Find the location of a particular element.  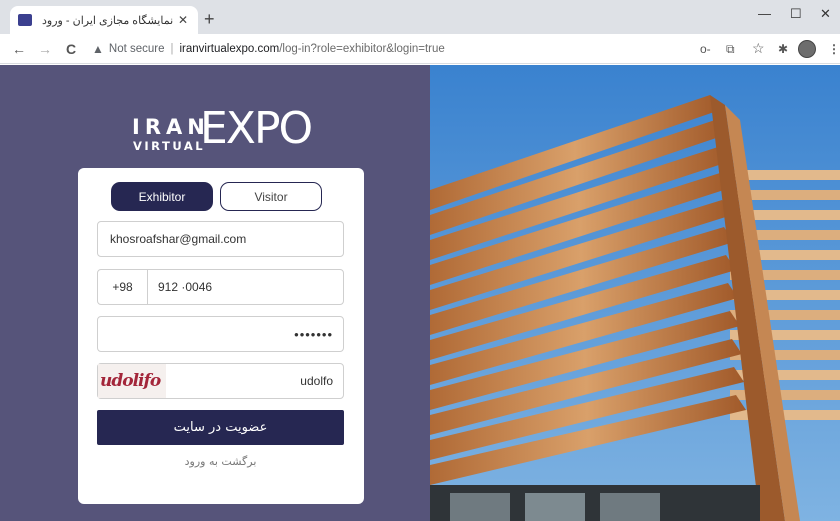

password-field: ••••••• is located at coordinates (220, 334).